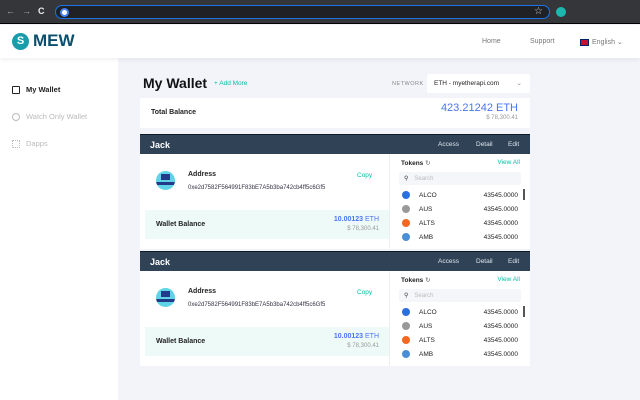  What do you see at coordinates (36, 89) in the screenshot?
I see `sidebar-item-my-wallet: My Wallet` at bounding box center [36, 89].